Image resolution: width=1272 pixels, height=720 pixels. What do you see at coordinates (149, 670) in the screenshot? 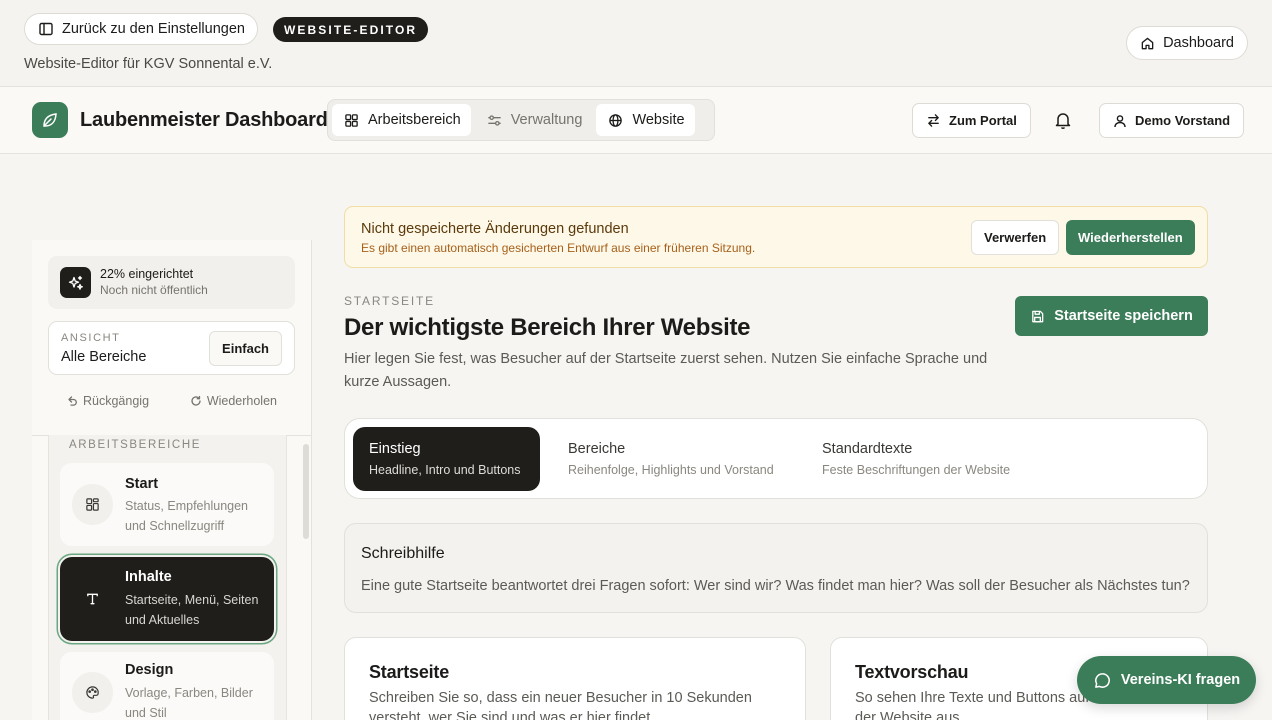
I see `area-title: Design` at bounding box center [149, 670].